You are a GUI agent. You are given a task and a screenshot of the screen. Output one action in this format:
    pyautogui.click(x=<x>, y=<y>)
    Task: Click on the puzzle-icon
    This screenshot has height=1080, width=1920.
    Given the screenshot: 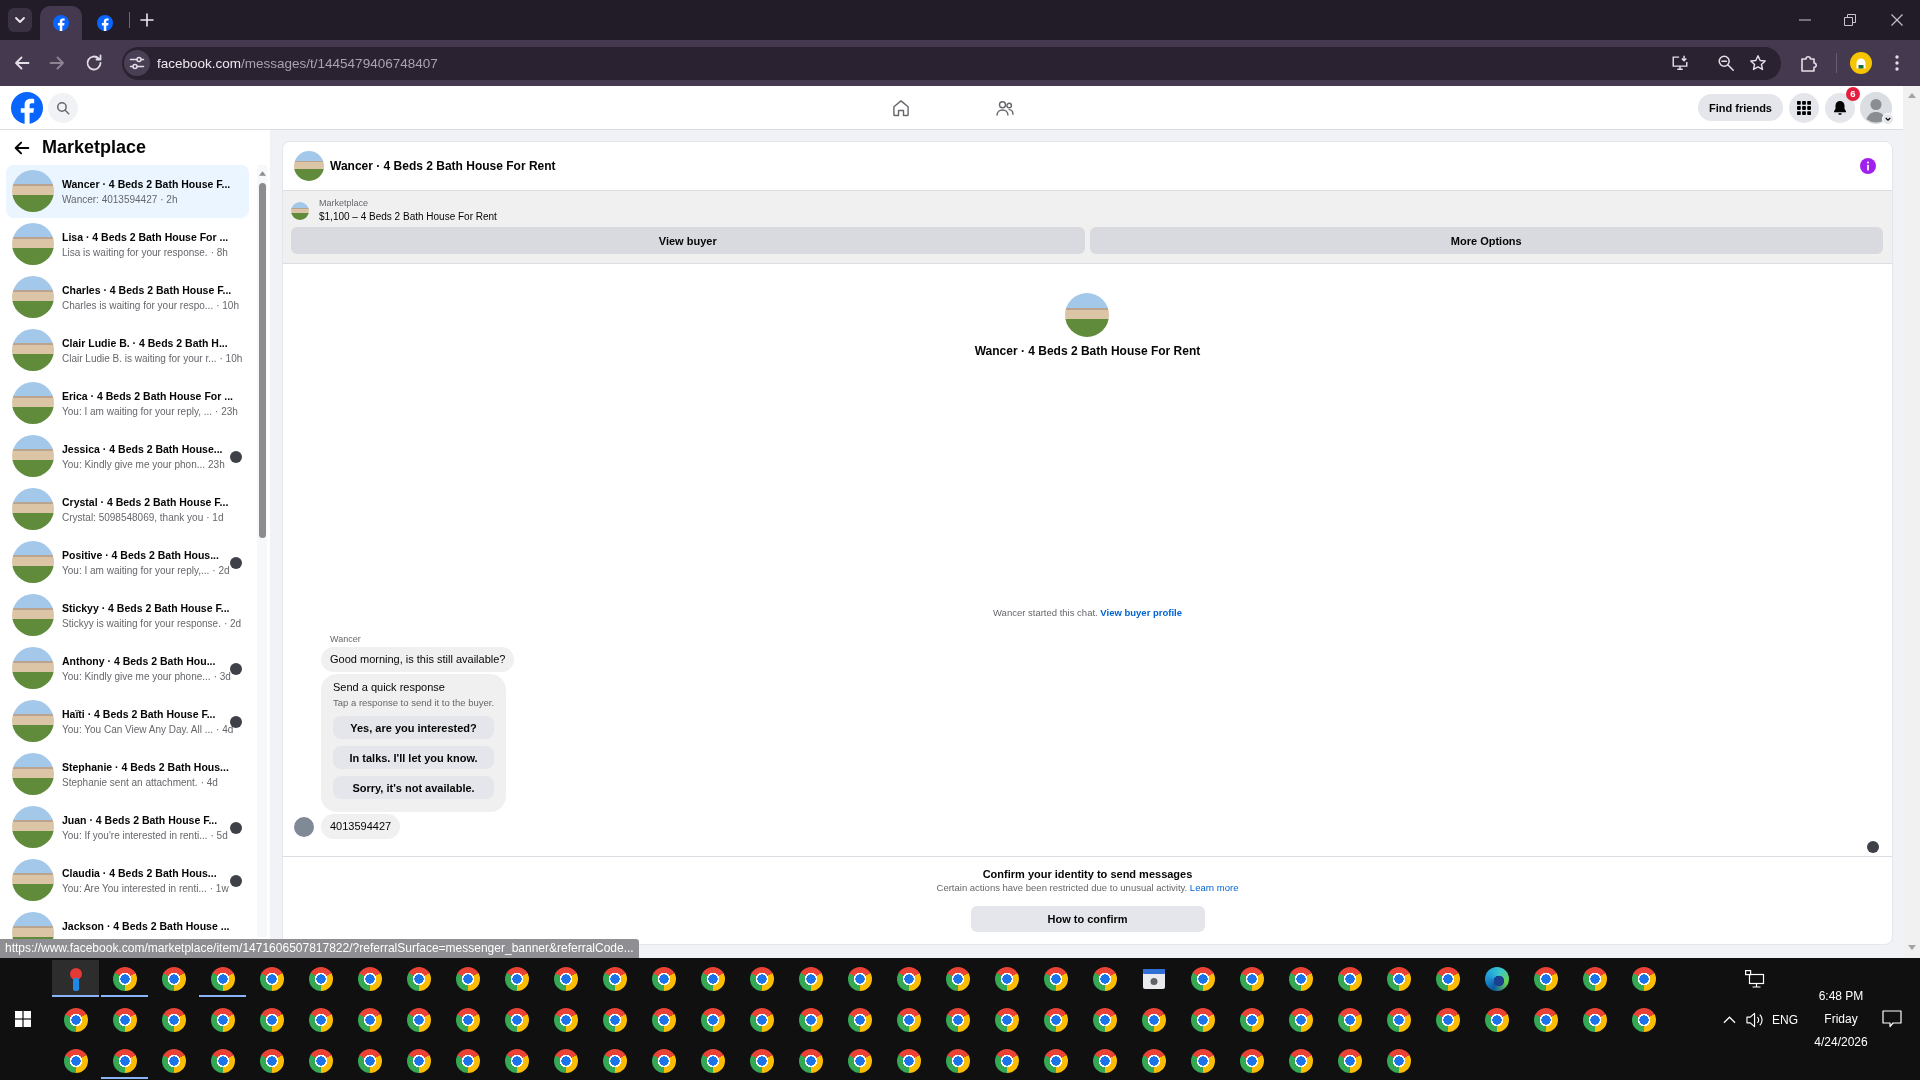 What is the action you would take?
    pyautogui.click(x=1809, y=63)
    